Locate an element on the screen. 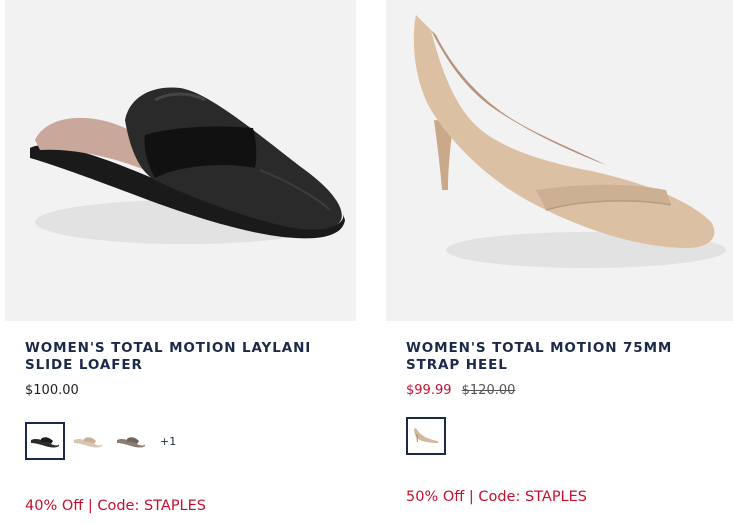  swatch-black is located at coordinates (45, 441).